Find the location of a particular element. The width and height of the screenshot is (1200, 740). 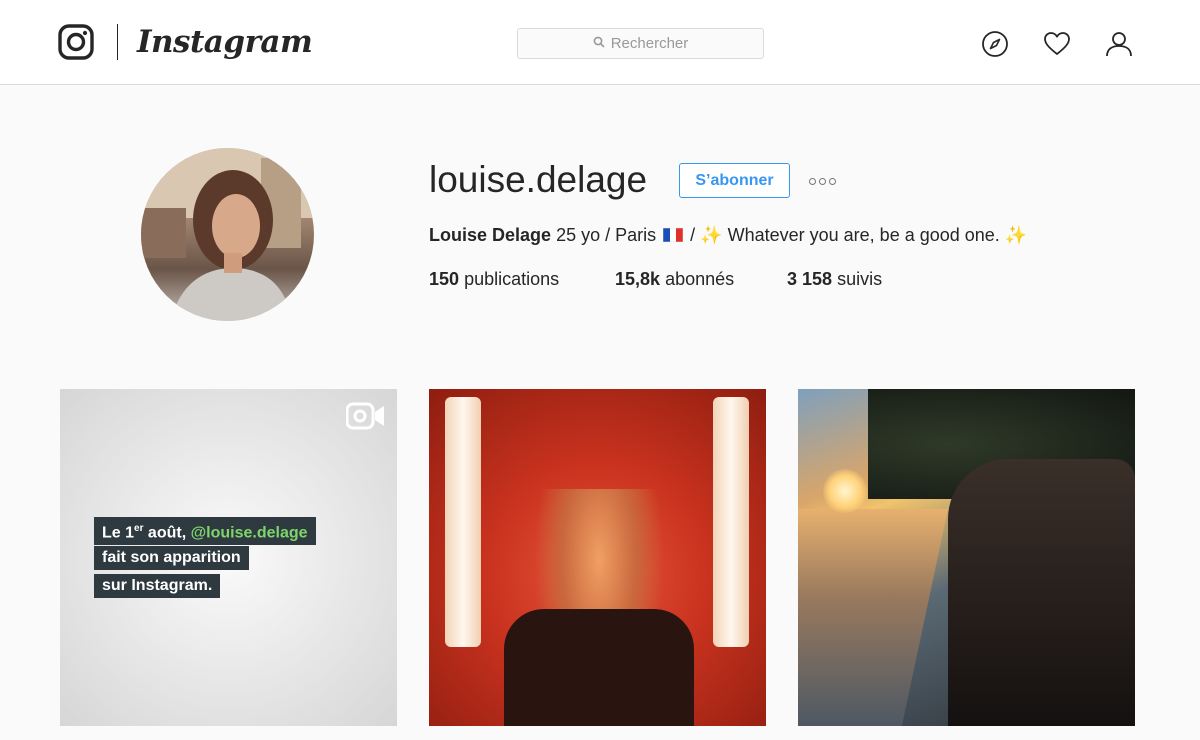

more-options-button is located at coordinates (822, 181).